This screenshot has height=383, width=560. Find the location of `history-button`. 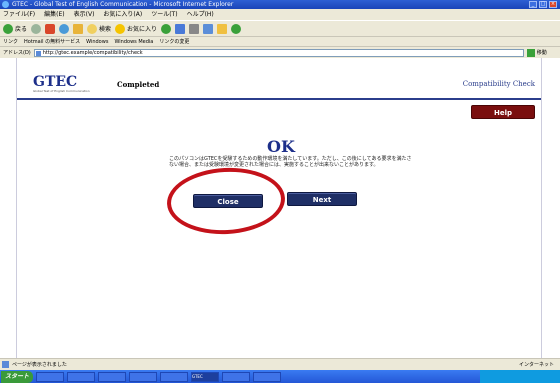

history-button is located at coordinates (166, 29).